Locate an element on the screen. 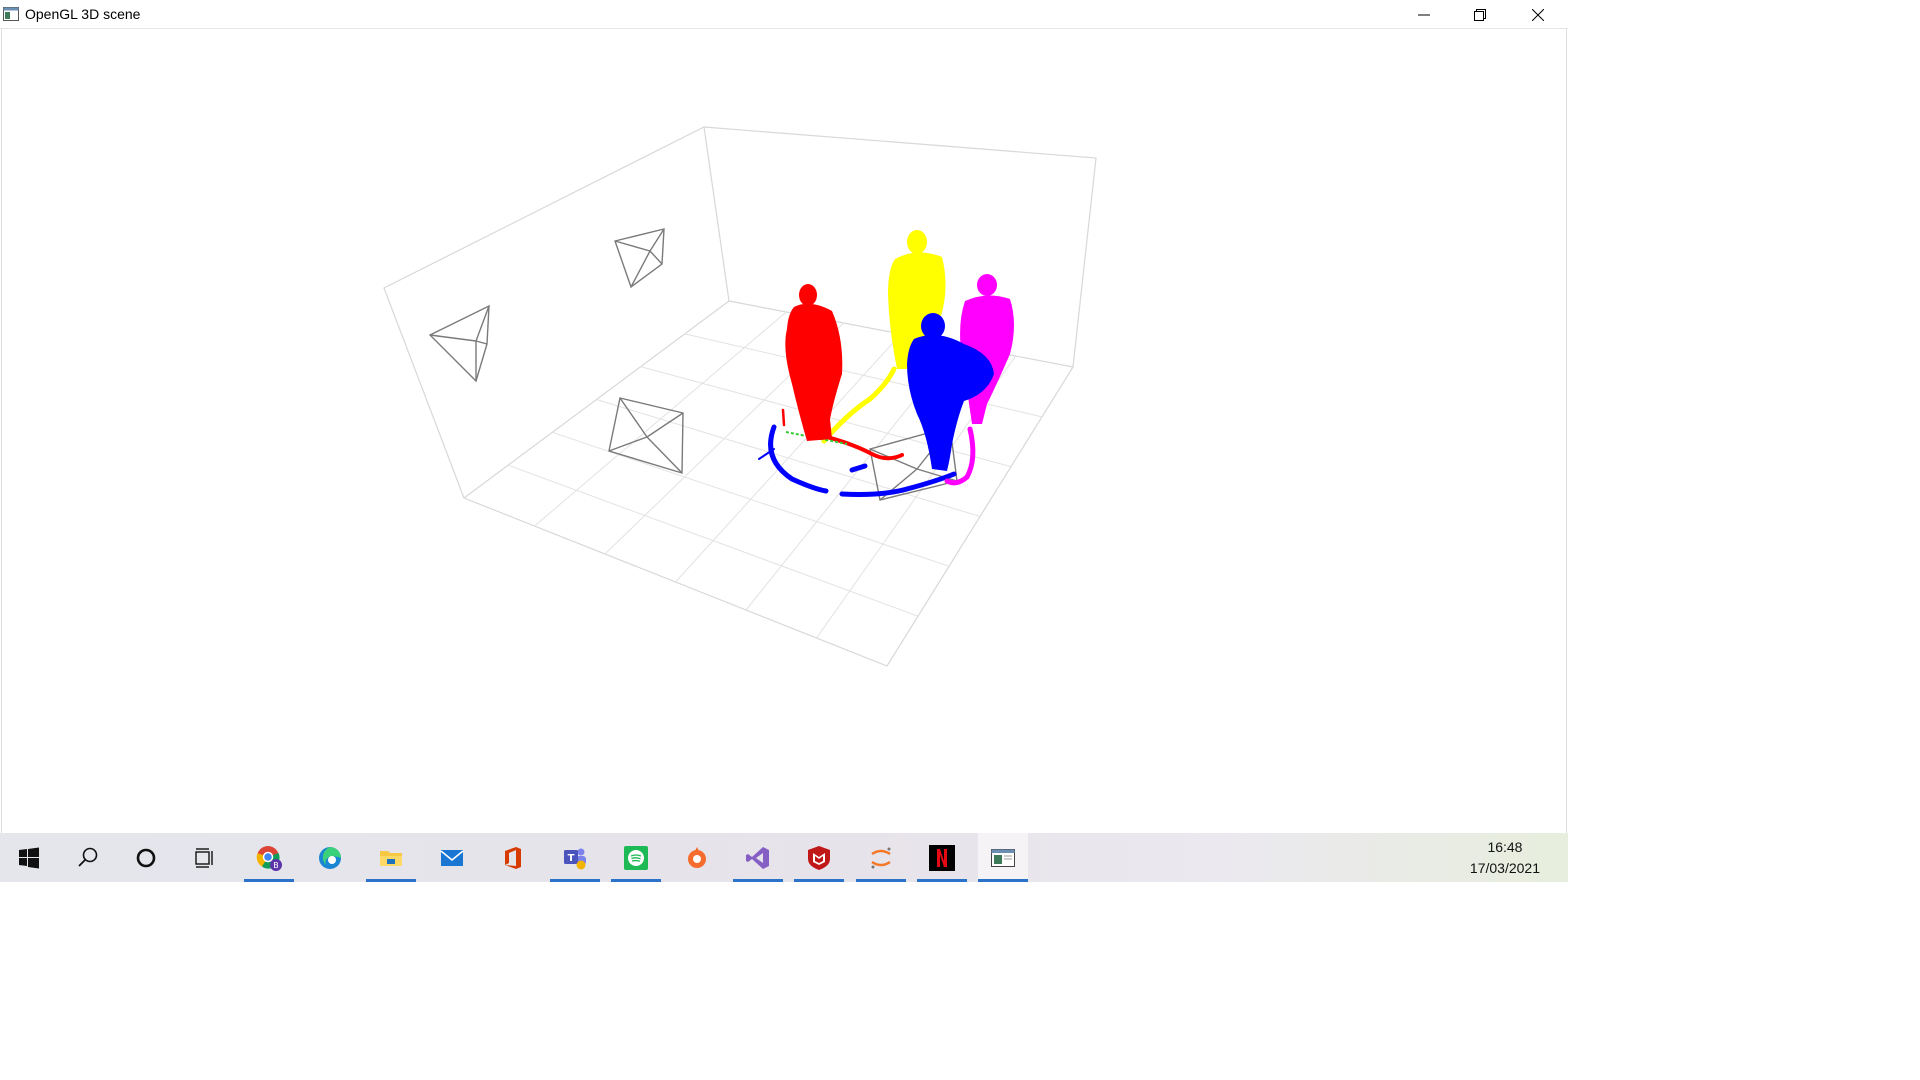 The width and height of the screenshot is (1920, 1080). system-clock: 16:48 17/03/2021 is located at coordinates (1505, 858).